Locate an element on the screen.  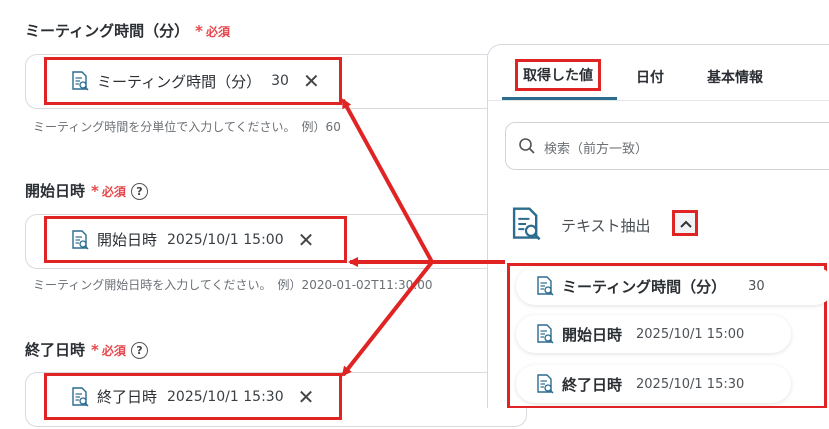
field-label-text: 開始日時 is located at coordinates (55, 191).